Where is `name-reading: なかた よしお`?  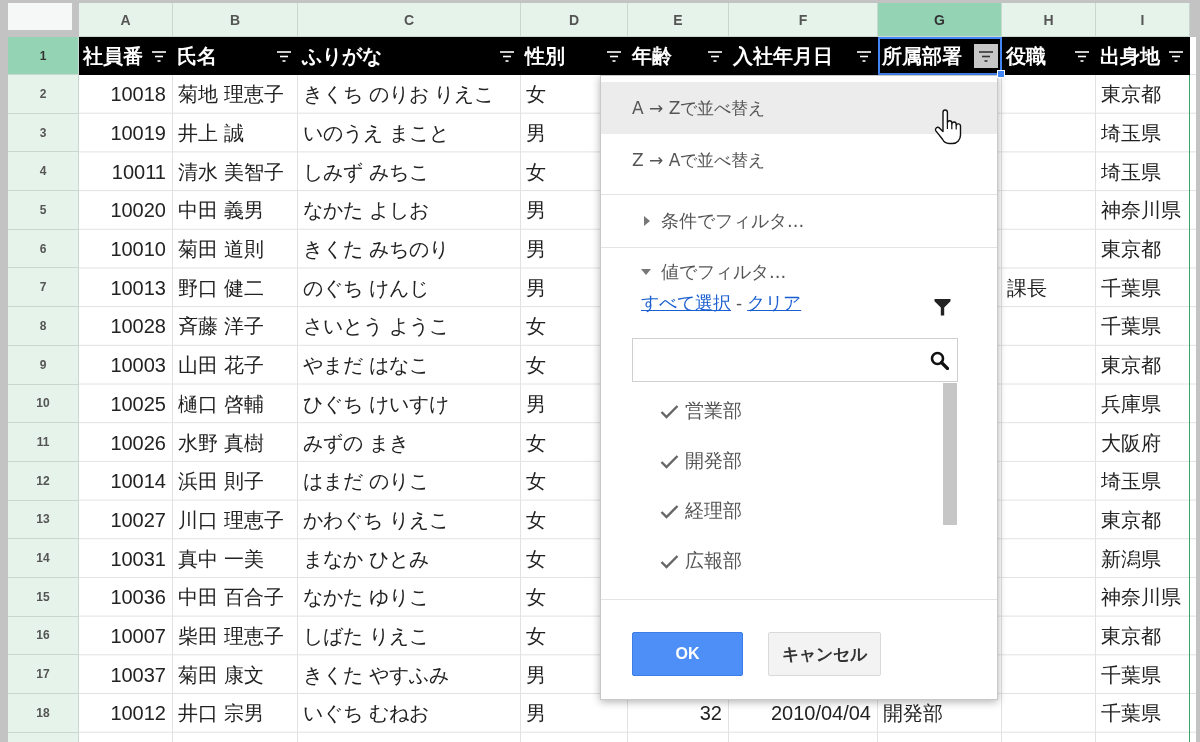
name-reading: なかた よしお is located at coordinates (366, 210).